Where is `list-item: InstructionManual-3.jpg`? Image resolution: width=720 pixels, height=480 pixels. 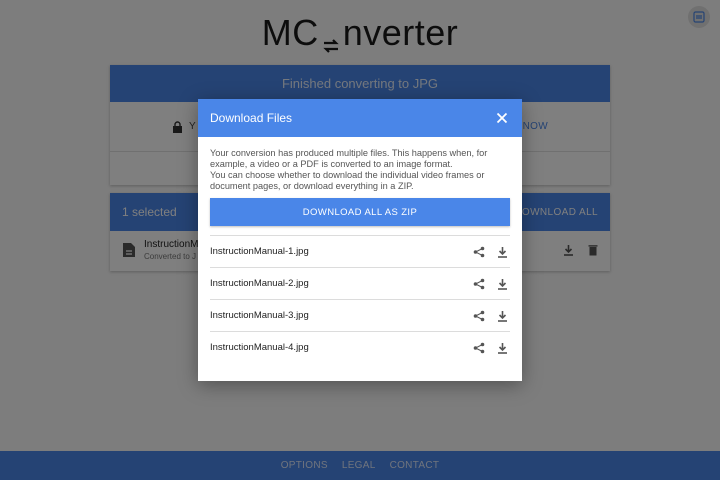
list-item: InstructionManual-3.jpg is located at coordinates (360, 315).